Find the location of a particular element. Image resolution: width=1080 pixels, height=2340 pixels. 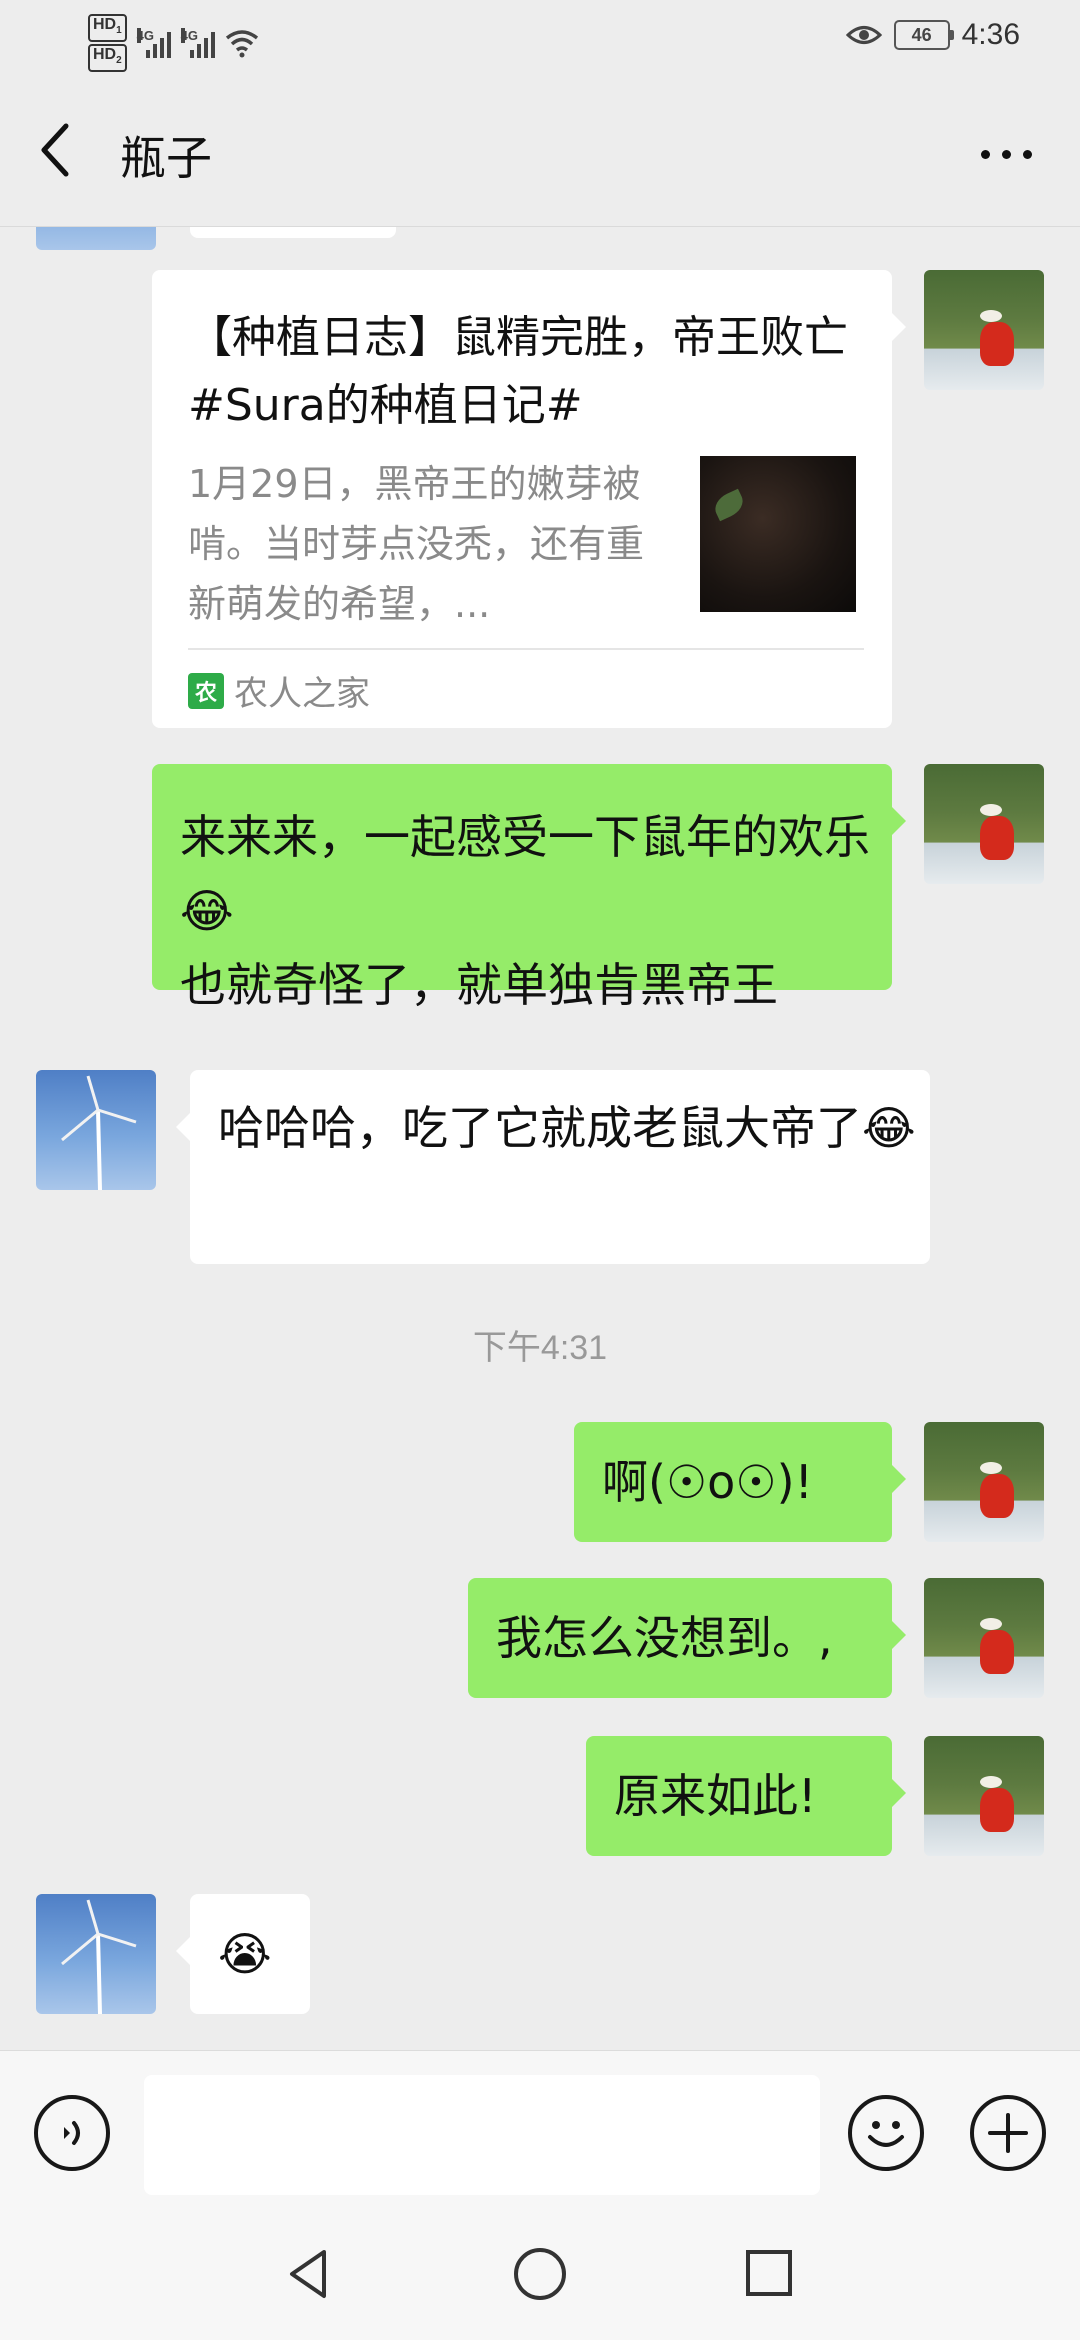

card-title: 【种植日志】鼠精完胜，帝王败亡 #Sura的种植日记# is located at coordinates (518, 371).